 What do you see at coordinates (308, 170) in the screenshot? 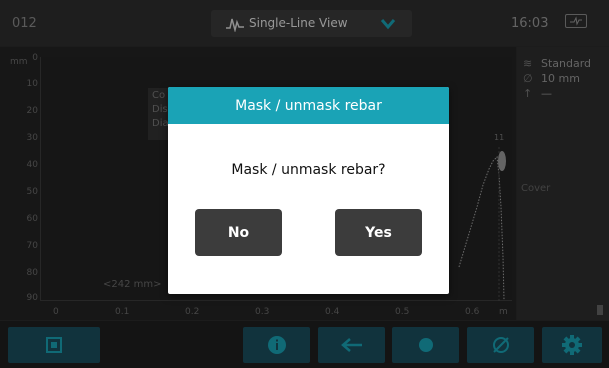
I see `dialog-message: Mask / unmask rebar?` at bounding box center [308, 170].